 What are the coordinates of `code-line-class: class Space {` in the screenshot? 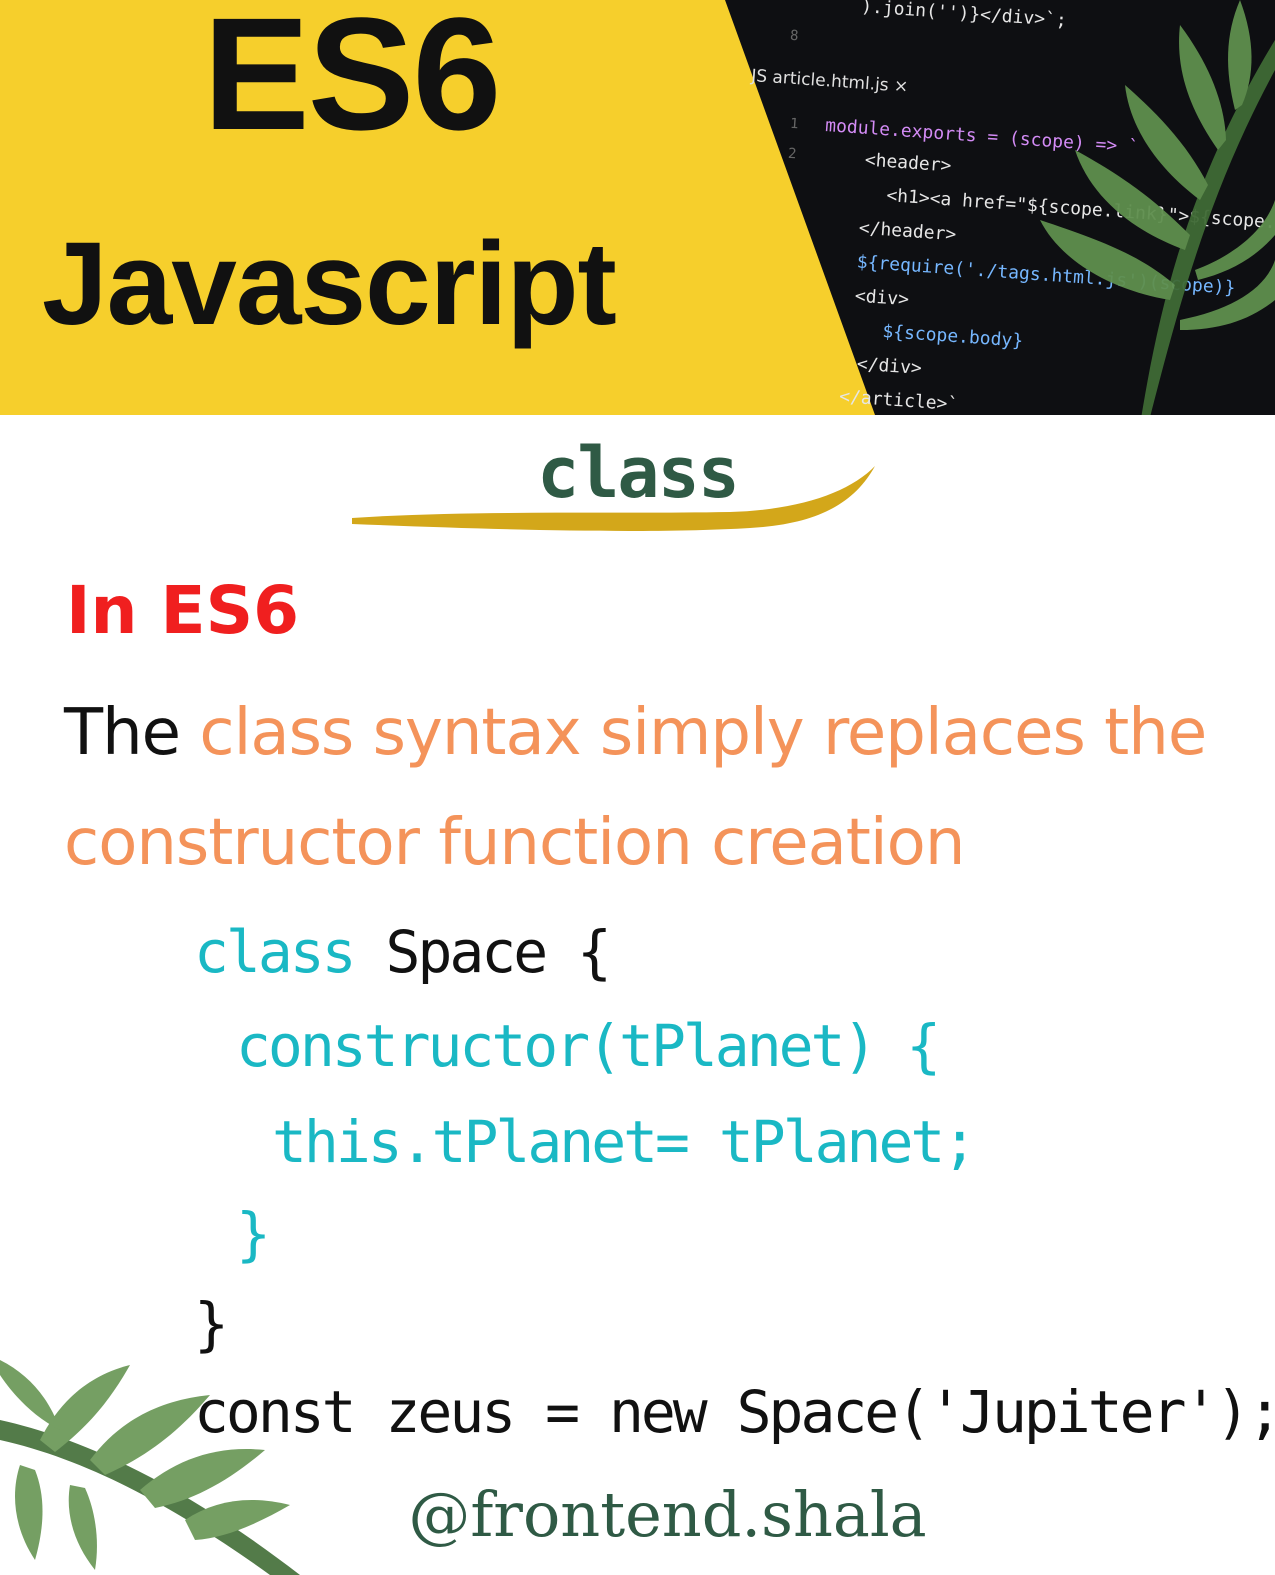 It's located at (403, 952).